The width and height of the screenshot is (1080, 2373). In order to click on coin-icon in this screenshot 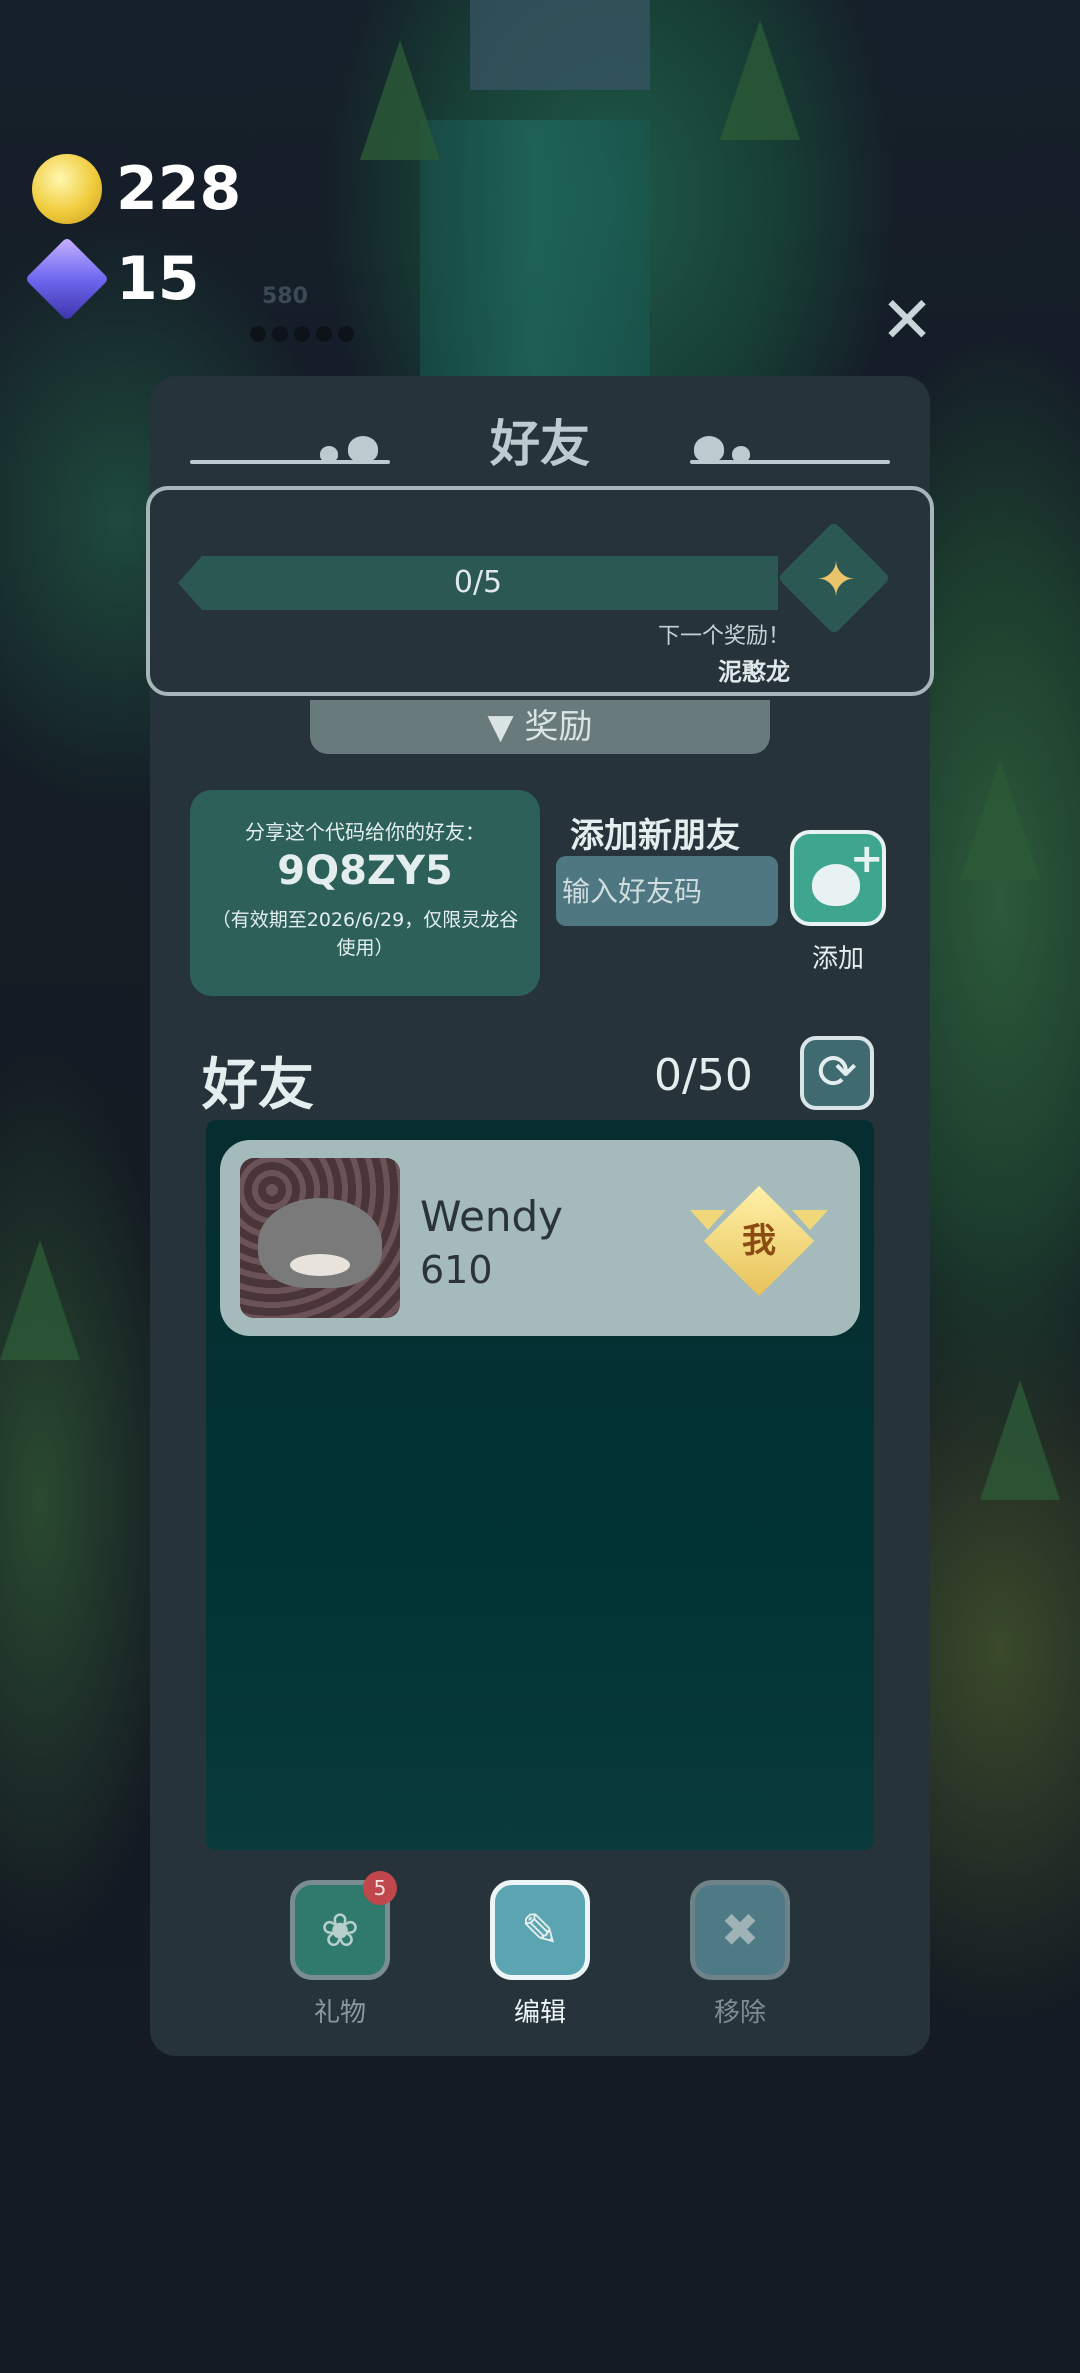, I will do `click(67, 189)`.